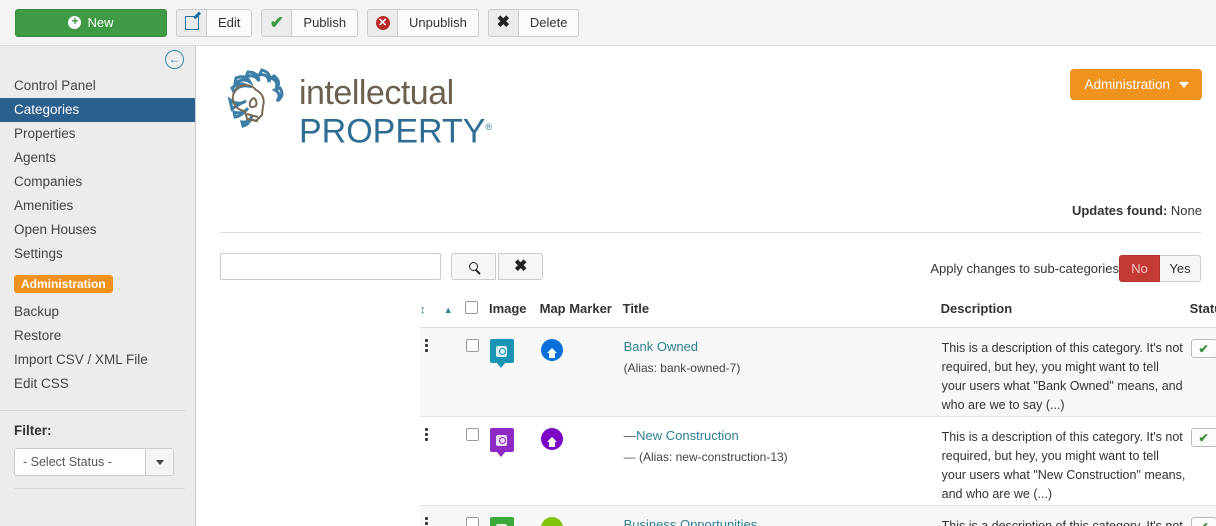 This screenshot has width=1216, height=526. Describe the element at coordinates (1024, 268) in the screenshot. I see `apply-subcategories-label: Apply changes to sub-categories` at that location.